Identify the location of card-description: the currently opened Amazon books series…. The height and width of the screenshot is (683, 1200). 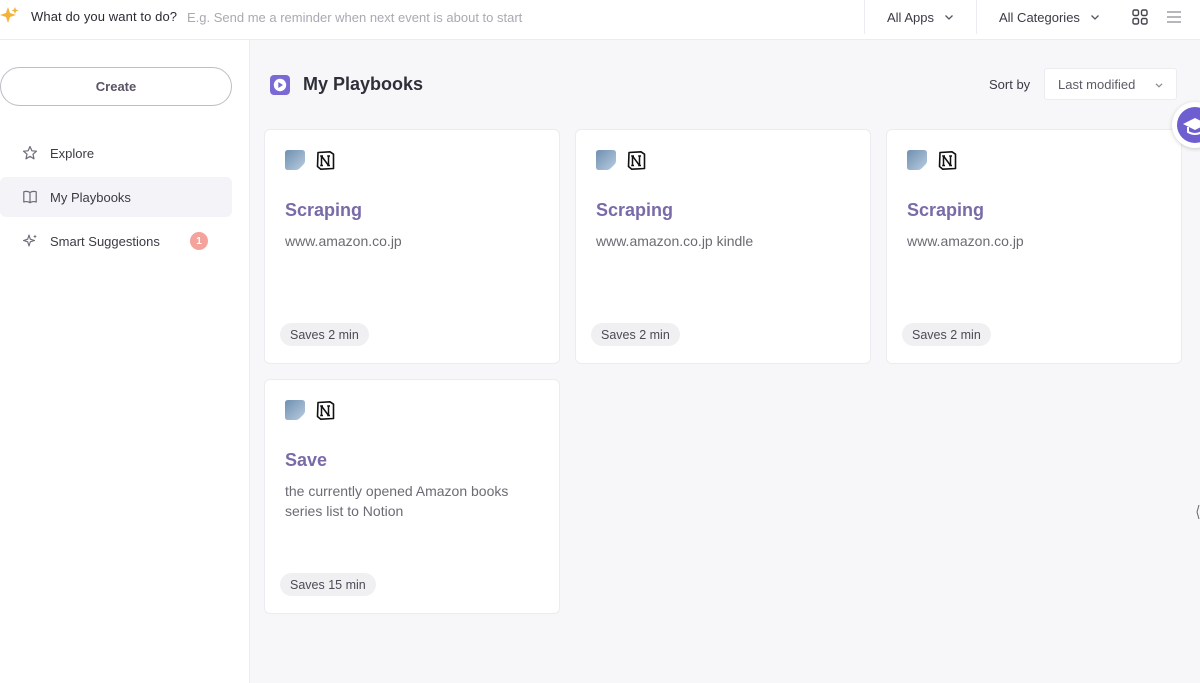
(397, 501).